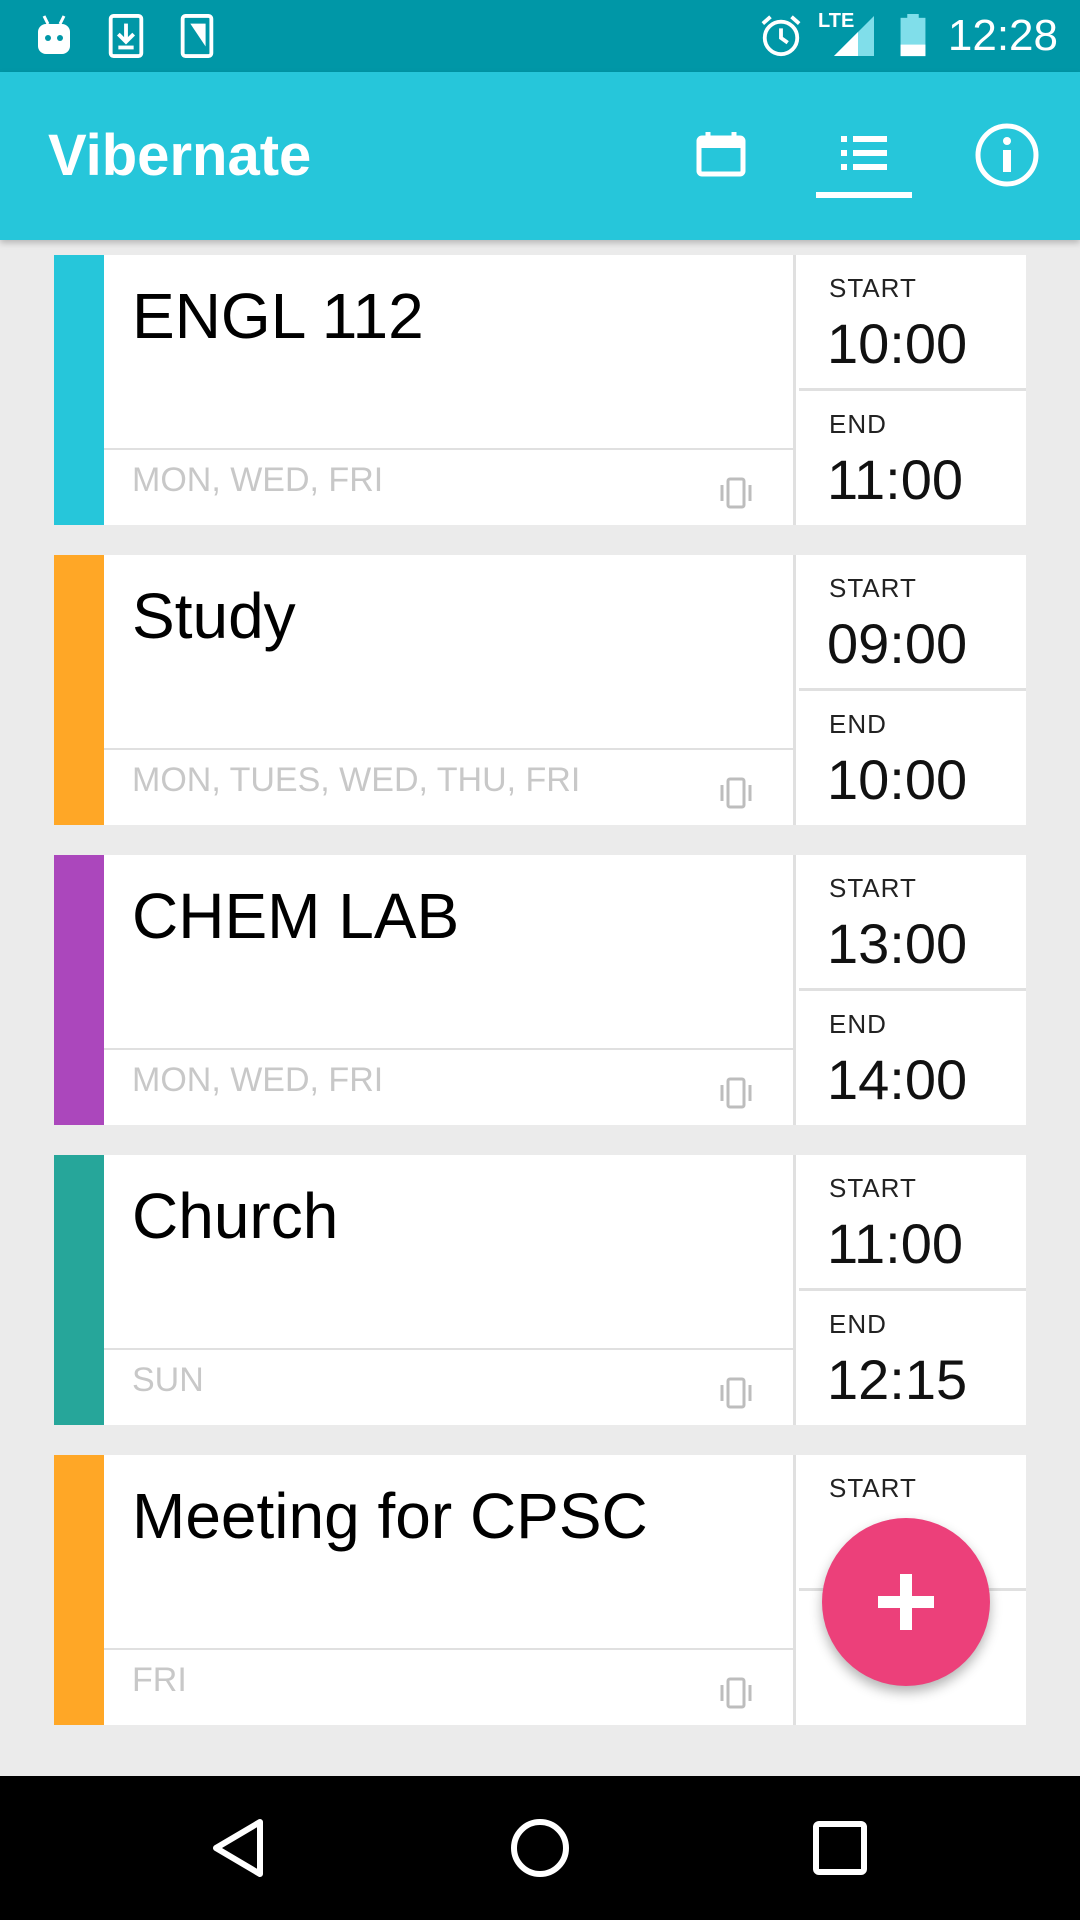  I want to click on start-time-block: START 11:00, so click(912, 1222).